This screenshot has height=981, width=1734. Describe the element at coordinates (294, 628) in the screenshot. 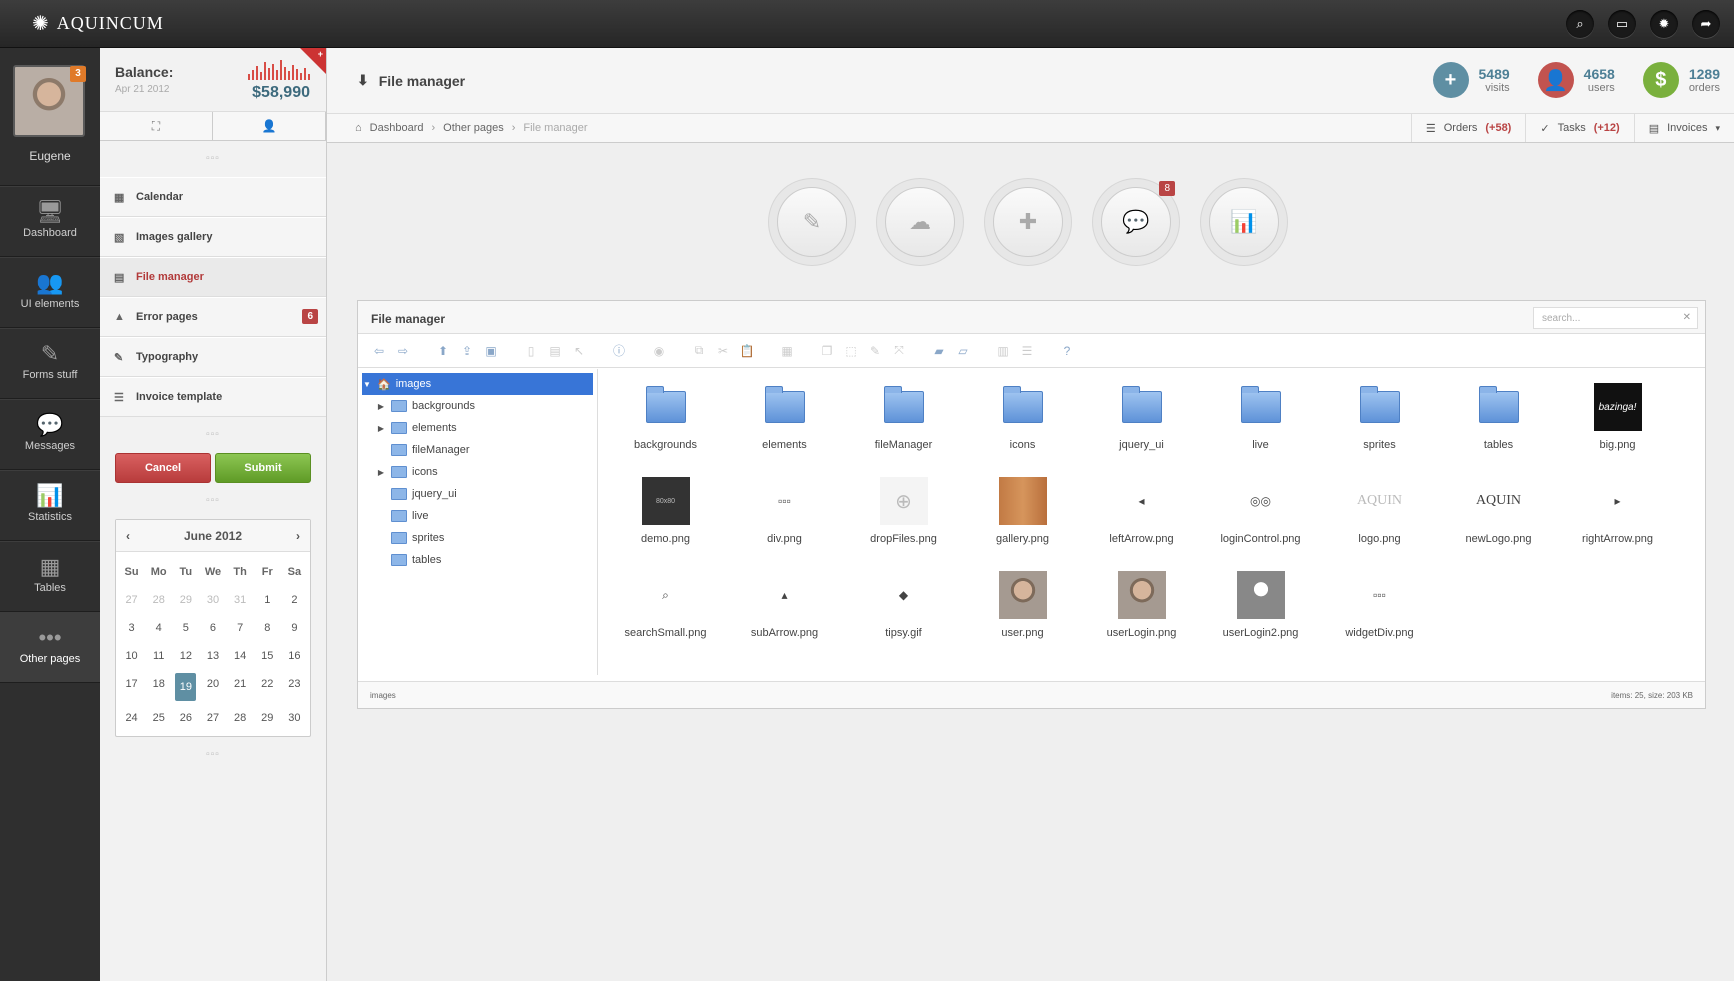

I see `calendar-day: 9` at that location.